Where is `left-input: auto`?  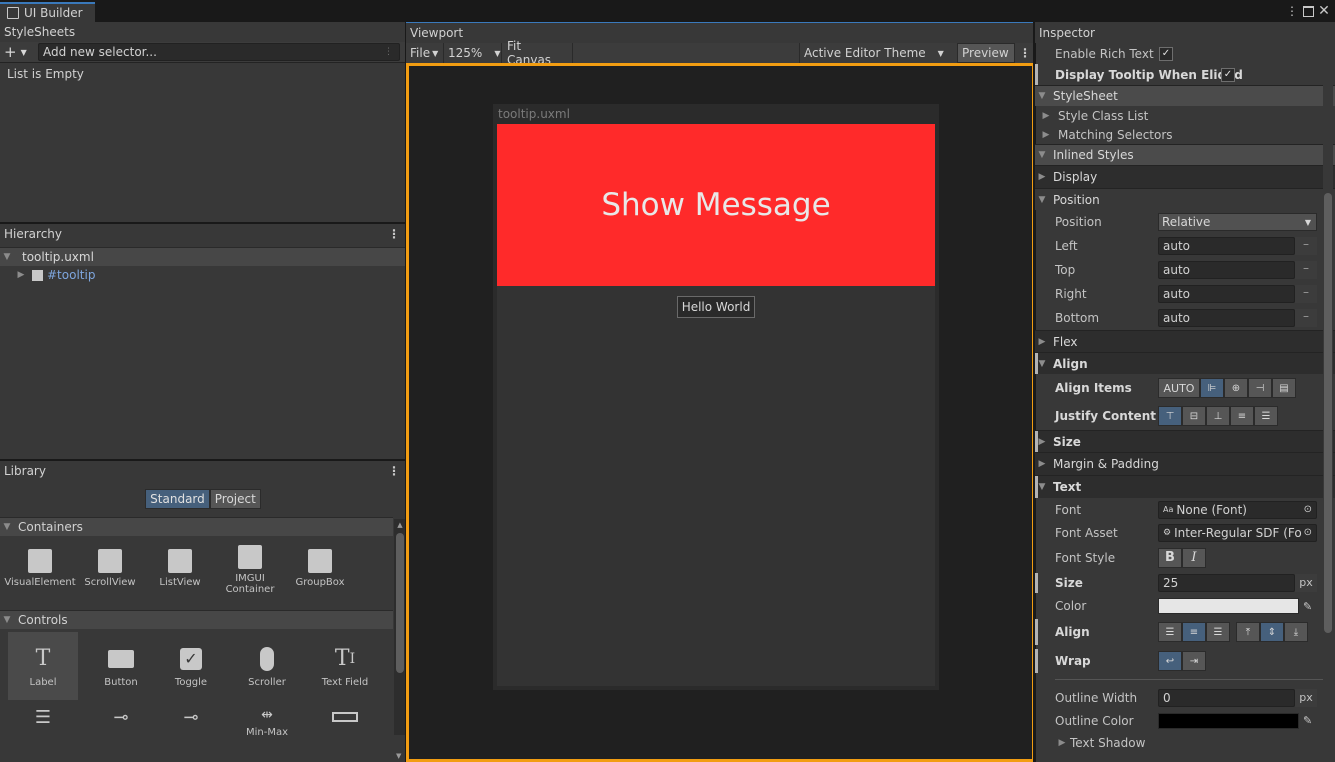
left-input: auto is located at coordinates (1226, 246).